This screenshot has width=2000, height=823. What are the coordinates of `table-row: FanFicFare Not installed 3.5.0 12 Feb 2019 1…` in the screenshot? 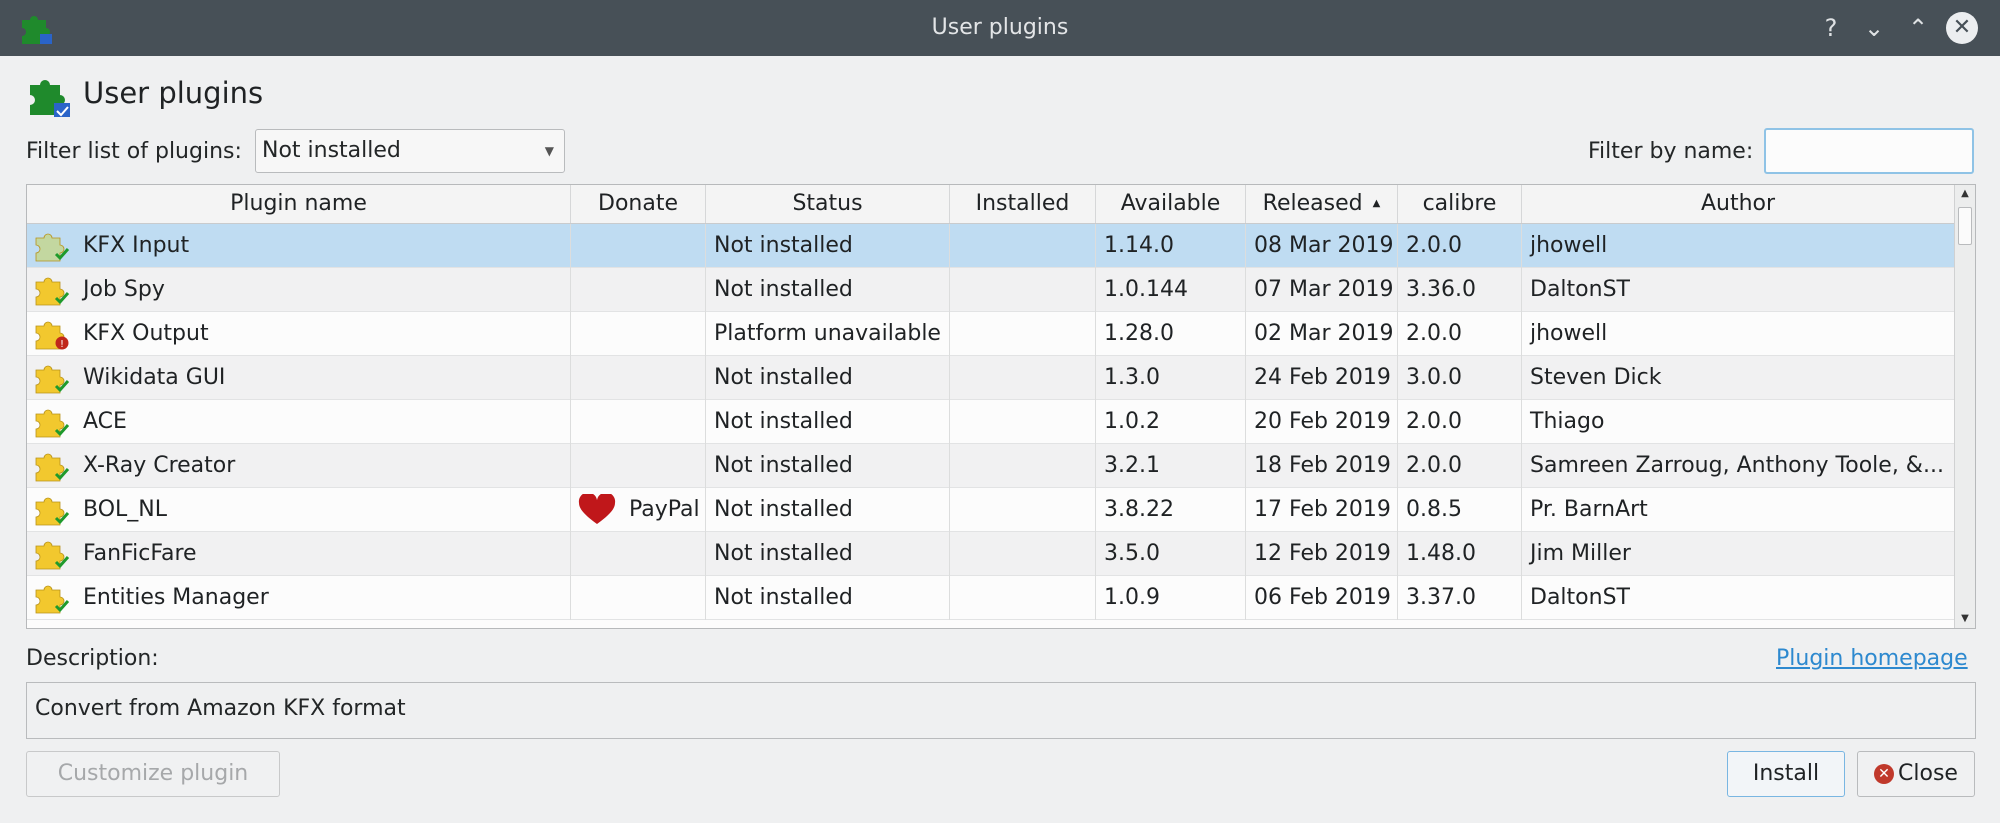 It's located at (991, 554).